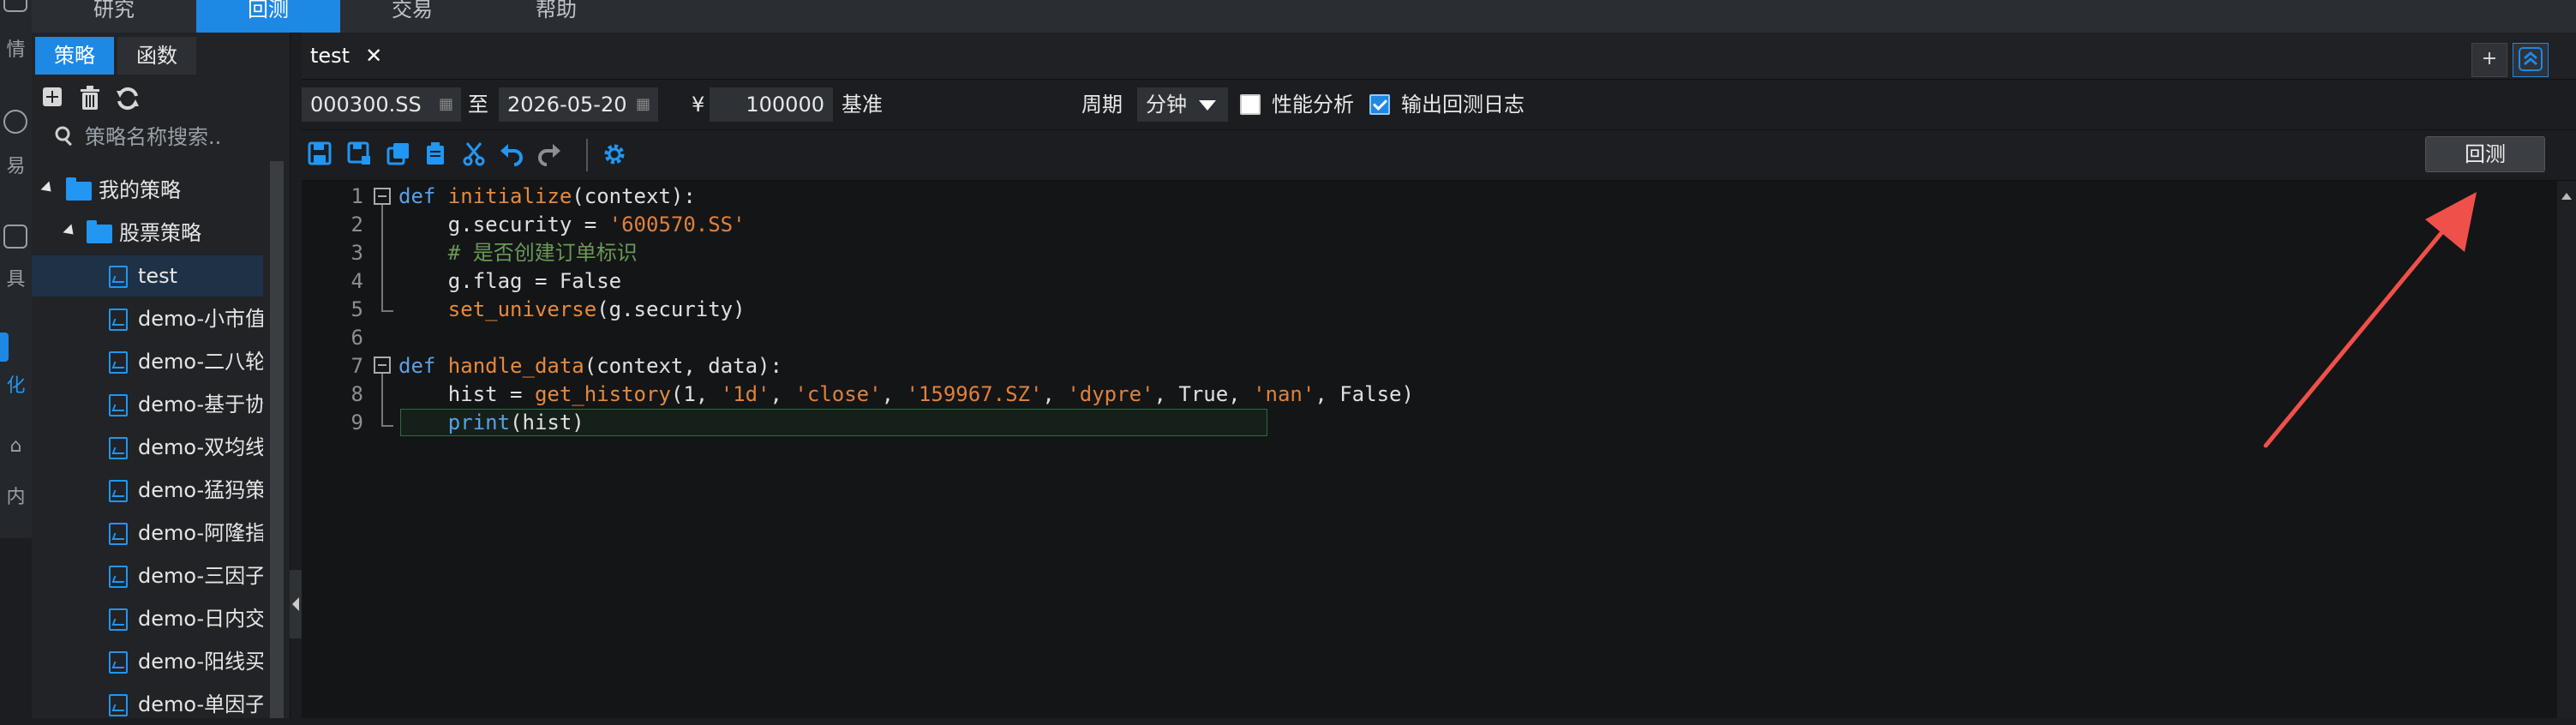 This screenshot has height=725, width=2576. I want to click on save-as-icon, so click(359, 155).